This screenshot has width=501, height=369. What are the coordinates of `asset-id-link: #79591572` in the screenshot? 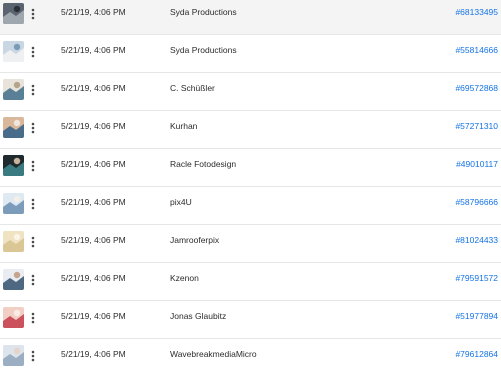 It's located at (476, 278).